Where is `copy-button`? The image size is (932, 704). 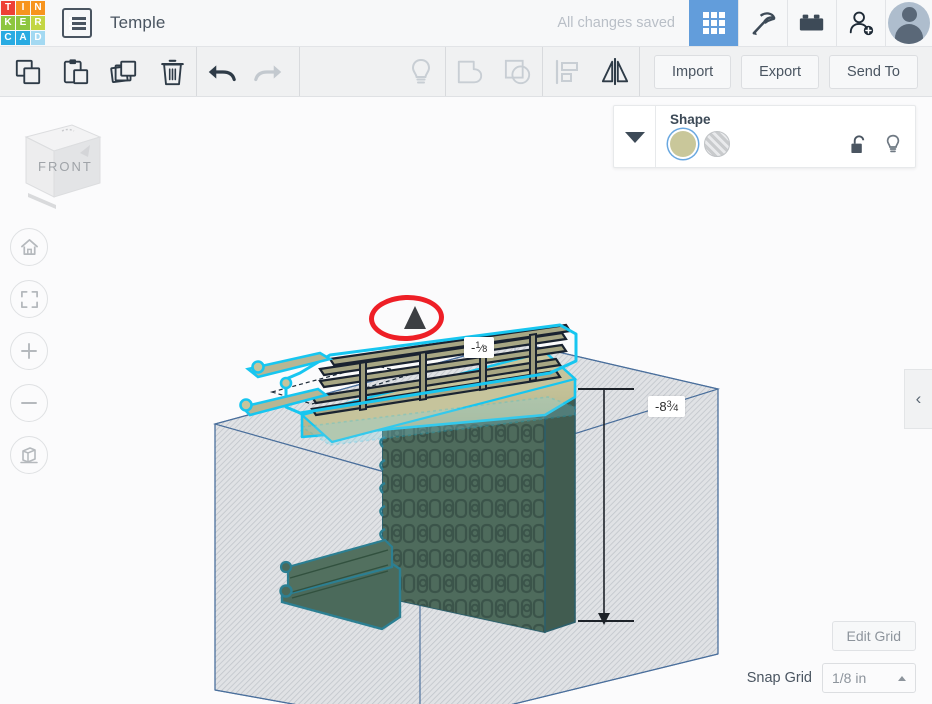
copy-button is located at coordinates (28, 71).